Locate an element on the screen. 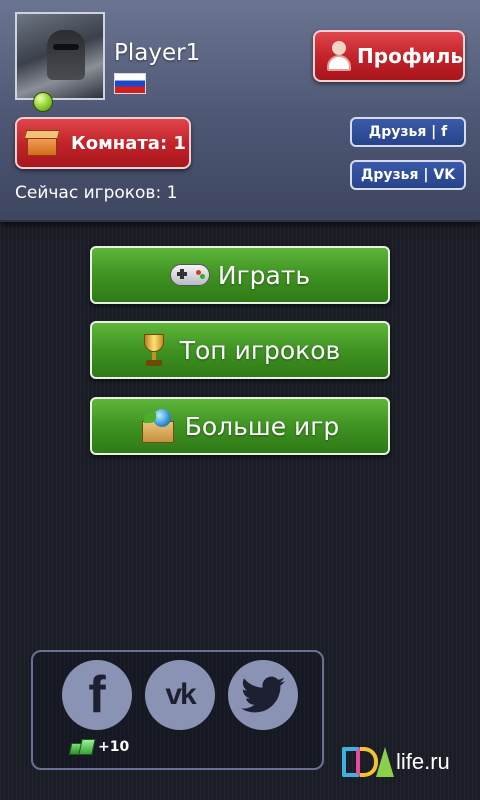 This screenshot has width=480, height=800. profile-button-label: Профиль is located at coordinates (410, 56).